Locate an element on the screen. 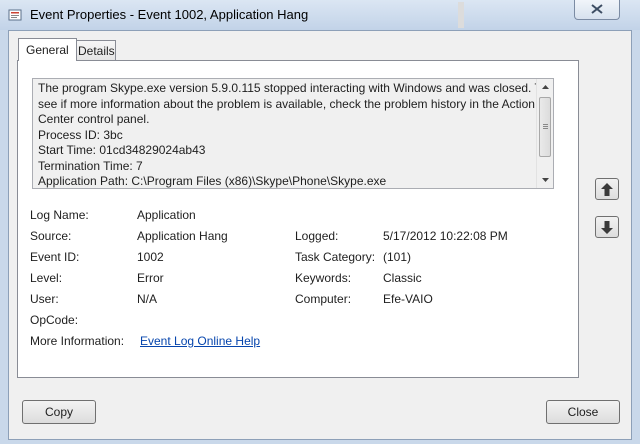 The height and width of the screenshot is (444, 640). logged-value: 5/17/2012 10:22:08 PM is located at coordinates (445, 236).